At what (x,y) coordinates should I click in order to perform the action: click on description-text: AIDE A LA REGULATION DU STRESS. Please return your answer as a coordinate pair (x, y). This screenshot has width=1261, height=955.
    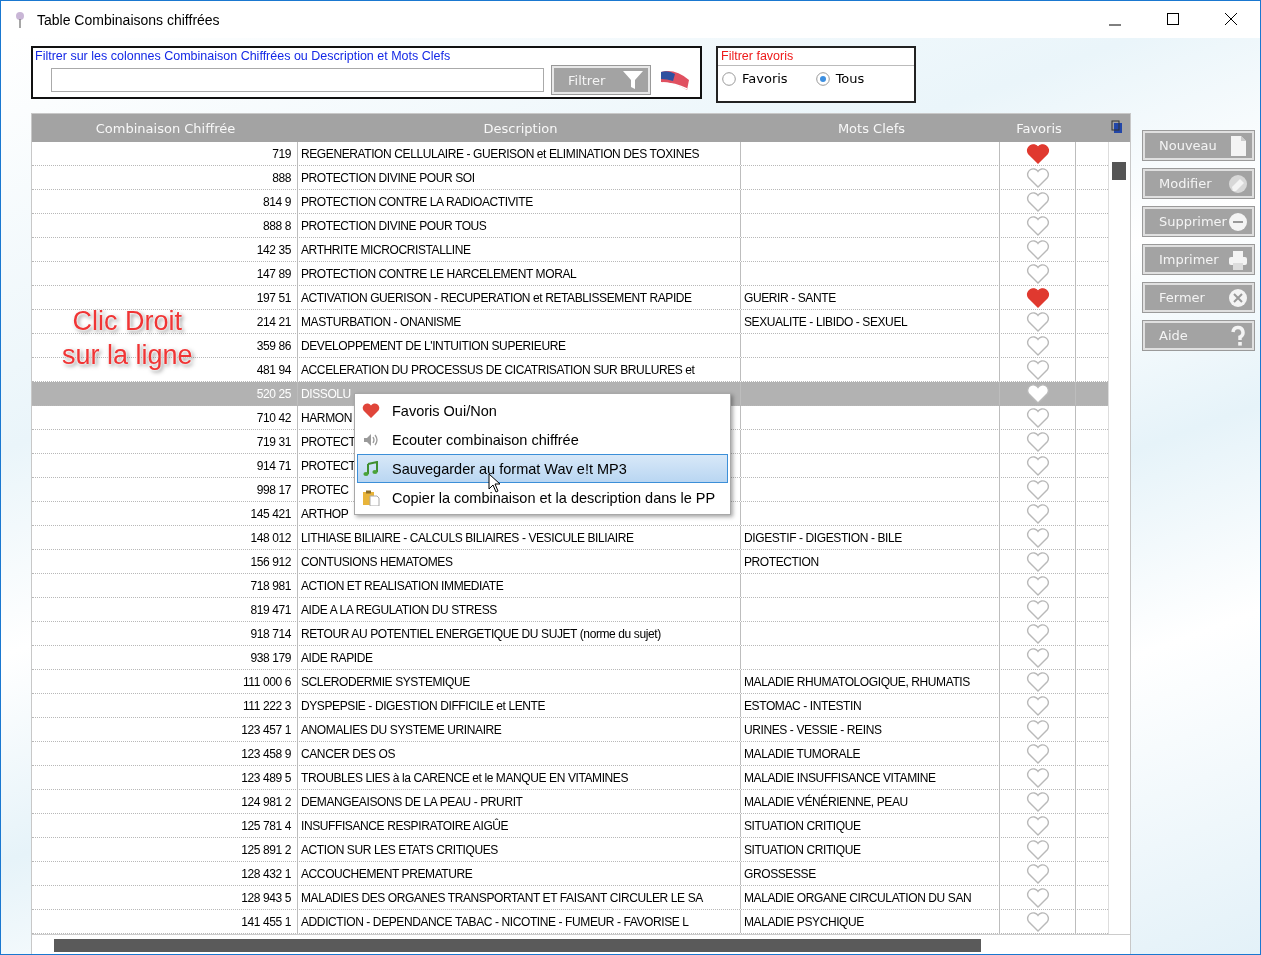
    Looking at the image, I should click on (399, 609).